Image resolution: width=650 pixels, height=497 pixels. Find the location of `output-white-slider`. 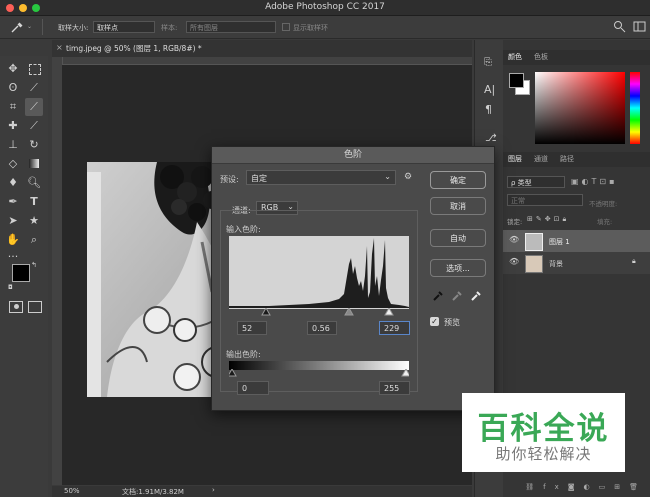

output-white-slider is located at coordinates (405, 373).